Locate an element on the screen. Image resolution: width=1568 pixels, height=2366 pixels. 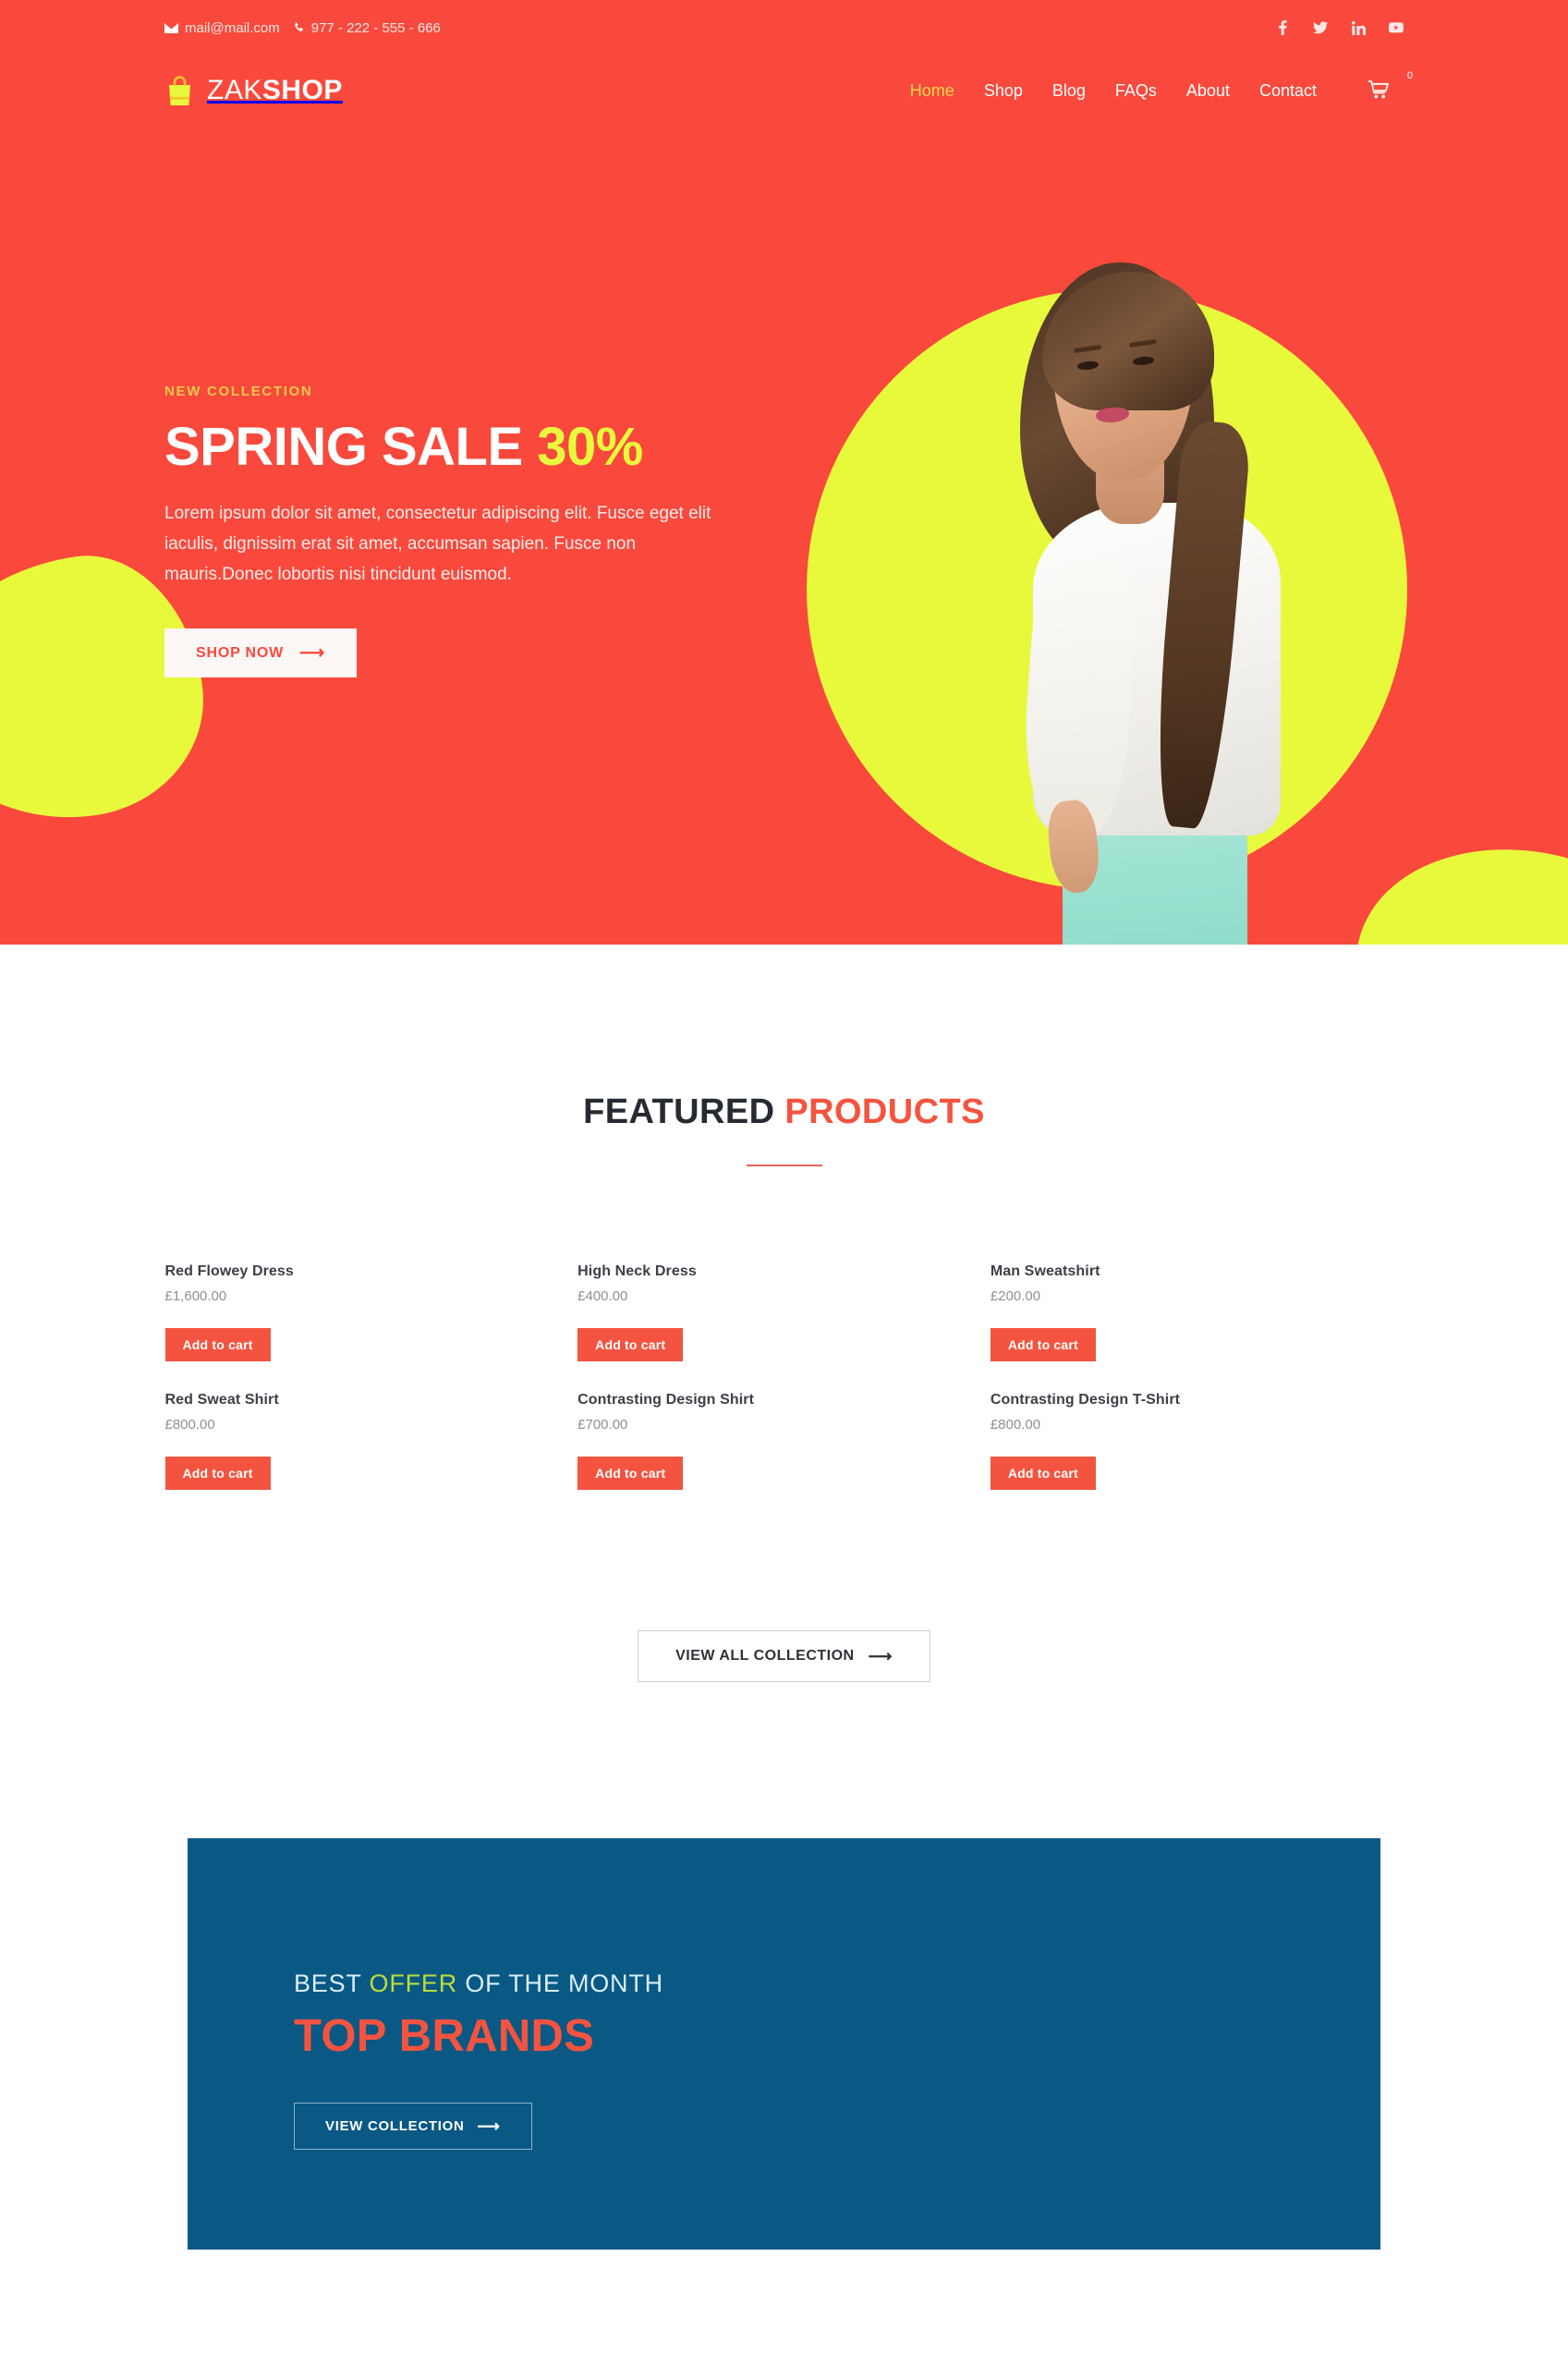
product-name: Red Sweat Shirt is located at coordinates (221, 1400).